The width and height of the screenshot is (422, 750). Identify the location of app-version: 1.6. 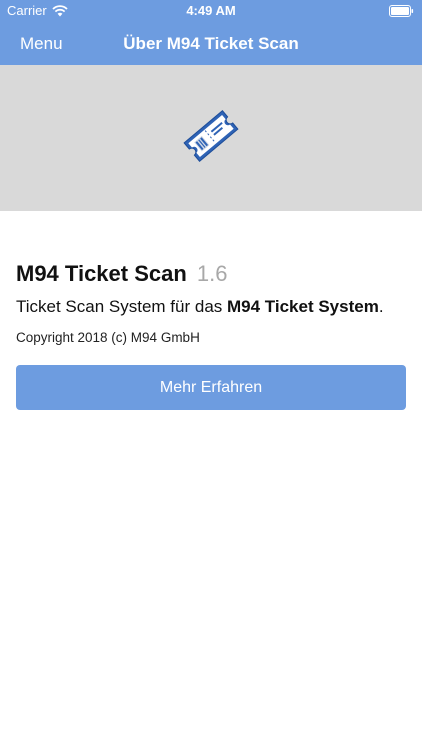
(212, 273).